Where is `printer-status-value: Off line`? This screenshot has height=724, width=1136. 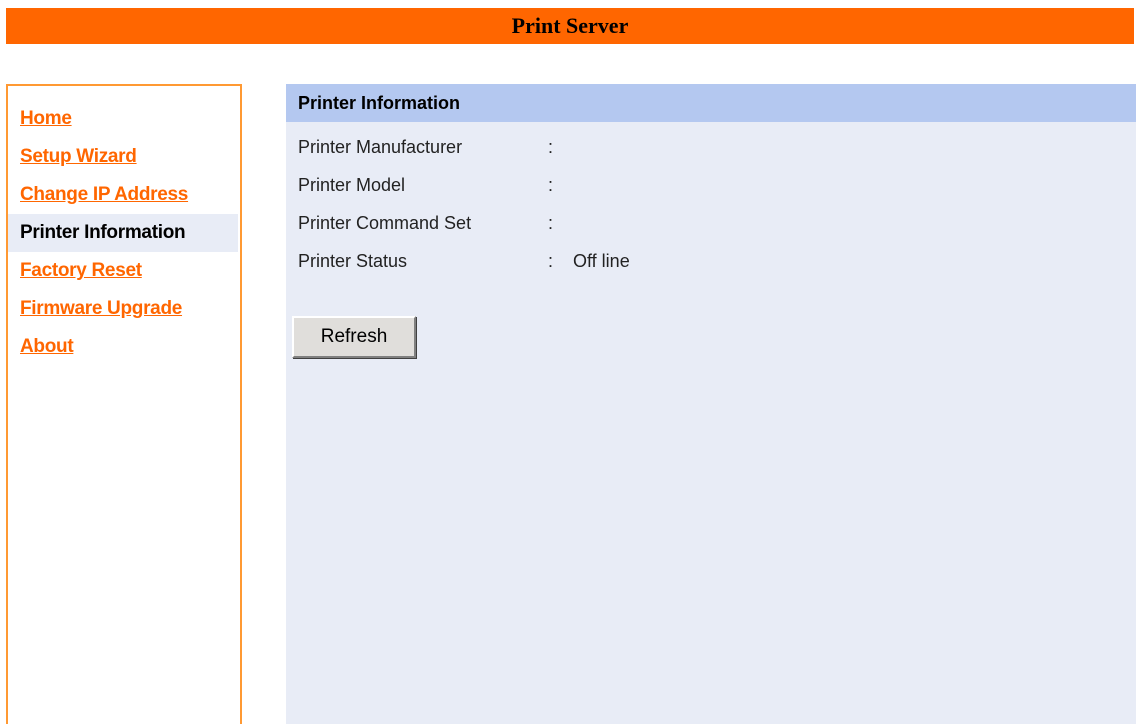 printer-status-value: Off line is located at coordinates (601, 261).